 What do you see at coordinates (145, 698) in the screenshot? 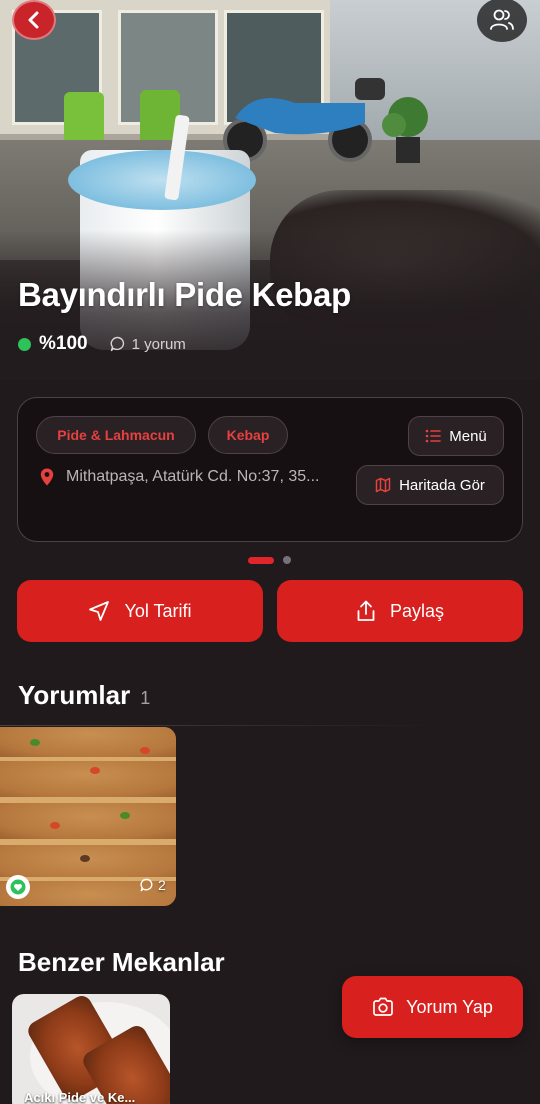
I see `reviews-count: 1` at bounding box center [145, 698].